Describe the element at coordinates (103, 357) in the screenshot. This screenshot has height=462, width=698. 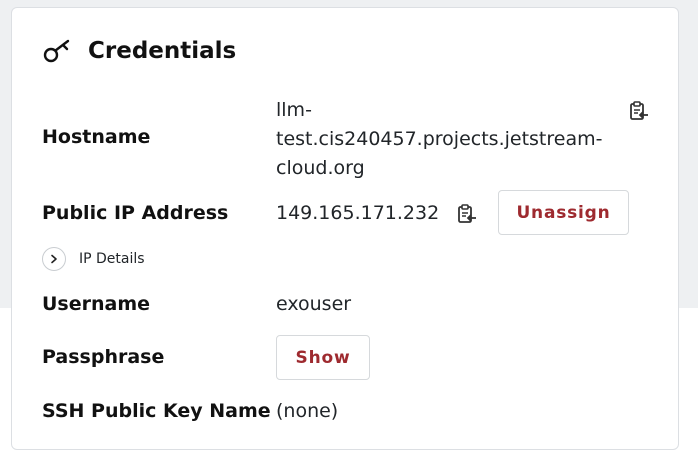
I see `passphrase-label: Passphrase` at that location.